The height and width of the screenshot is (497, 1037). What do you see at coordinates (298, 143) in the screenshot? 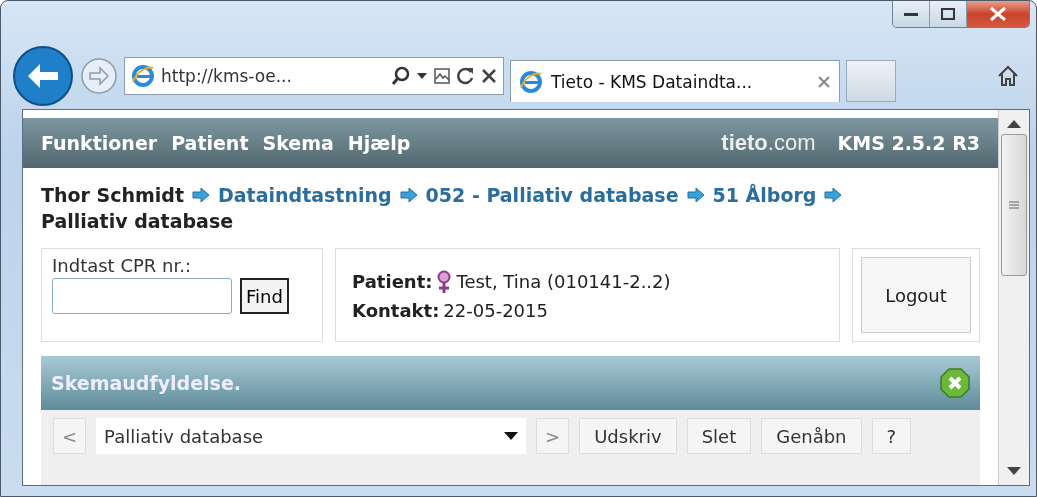
I see `menu-item: Skema` at bounding box center [298, 143].